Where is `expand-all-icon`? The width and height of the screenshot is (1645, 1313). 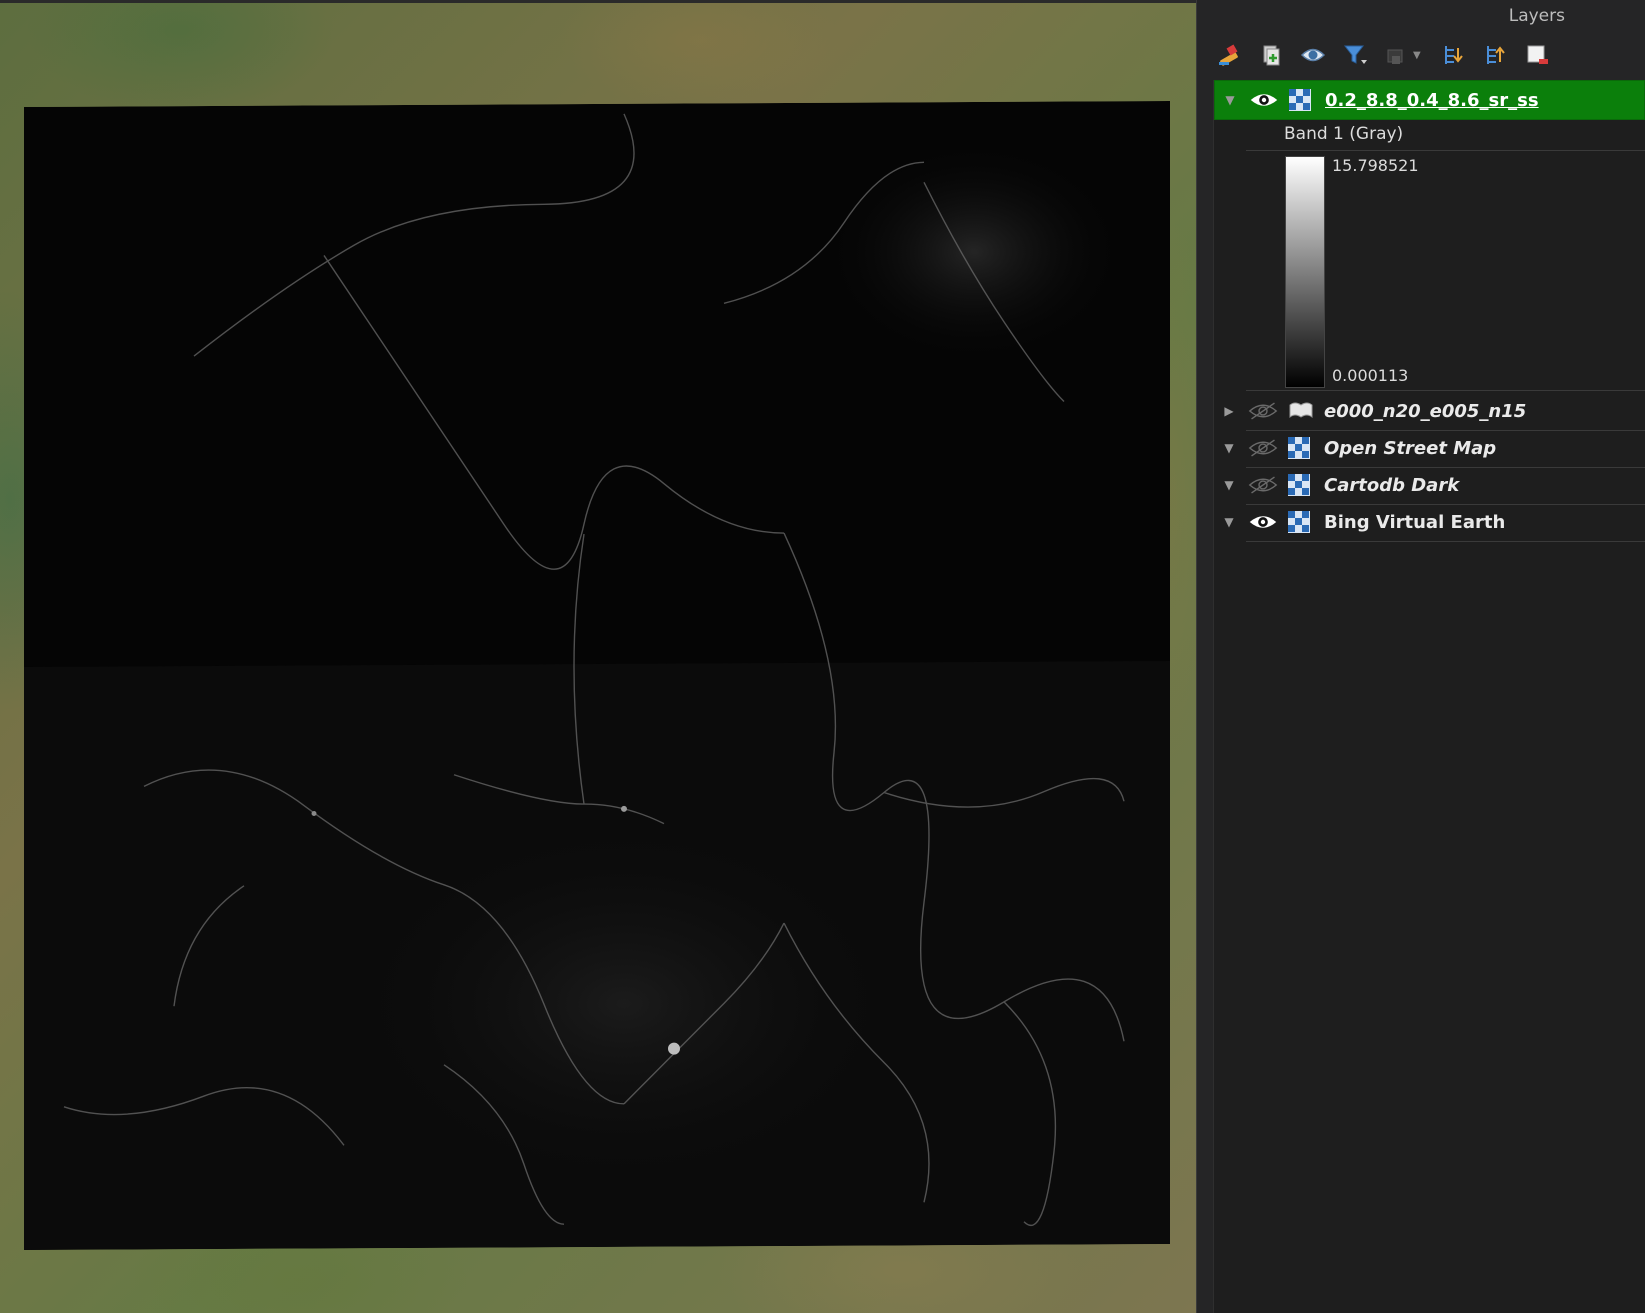 expand-all-icon is located at coordinates (1454, 55).